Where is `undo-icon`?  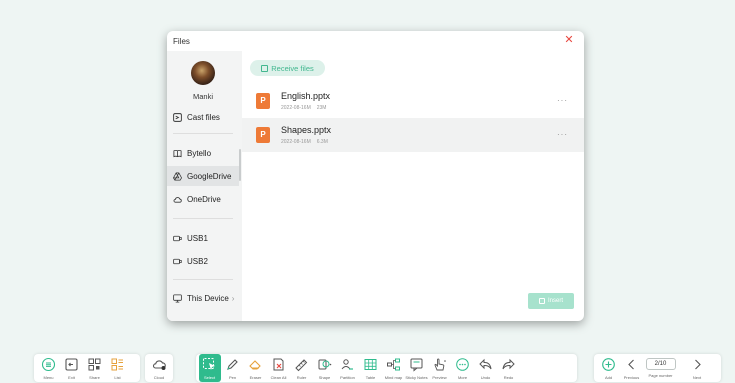 undo-icon is located at coordinates (485, 364).